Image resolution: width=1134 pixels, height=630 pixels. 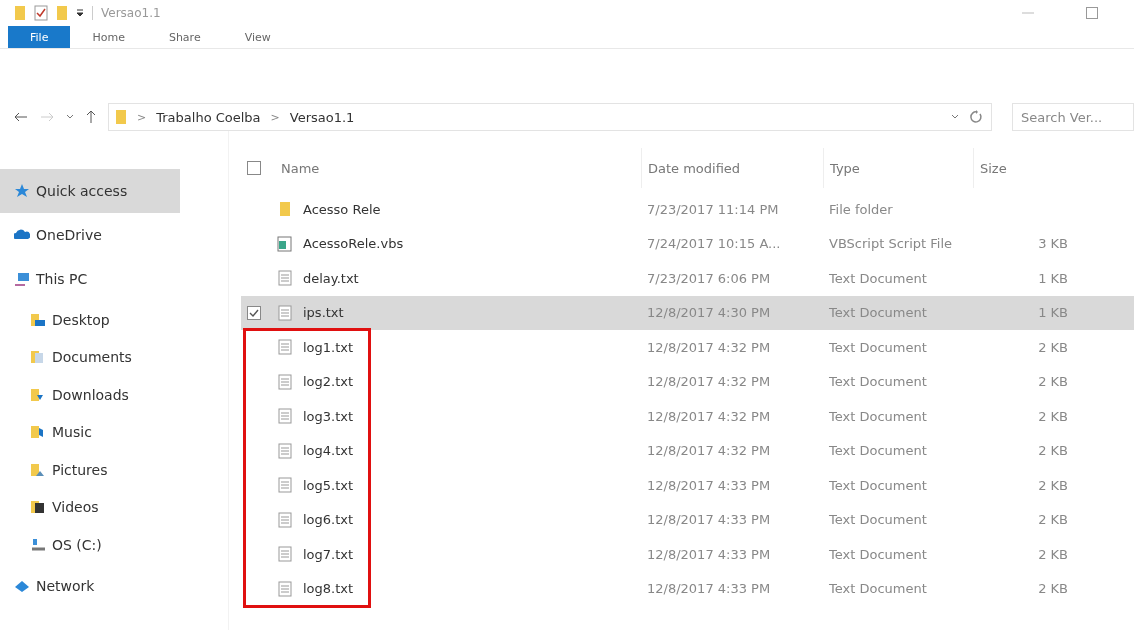 What do you see at coordinates (90, 585) in the screenshot?
I see `sidebar-item: Network` at bounding box center [90, 585].